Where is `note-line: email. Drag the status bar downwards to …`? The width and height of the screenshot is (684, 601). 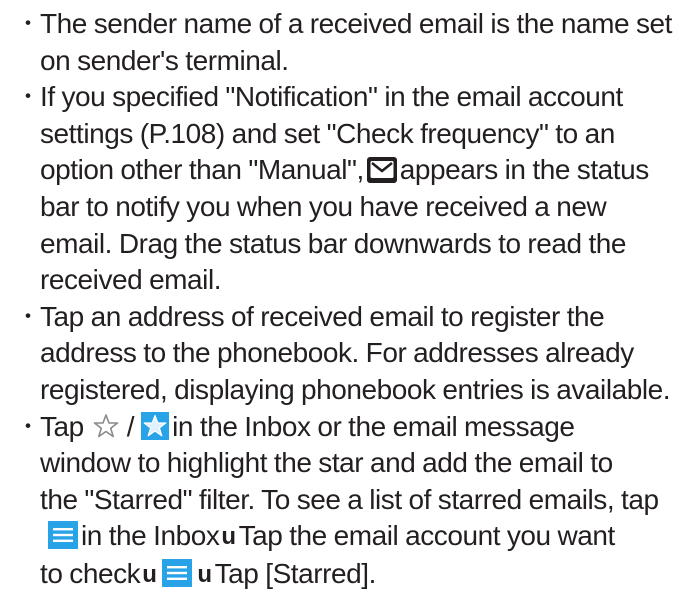
note-line: email. Drag the status bar downwards to … is located at coordinates (333, 243).